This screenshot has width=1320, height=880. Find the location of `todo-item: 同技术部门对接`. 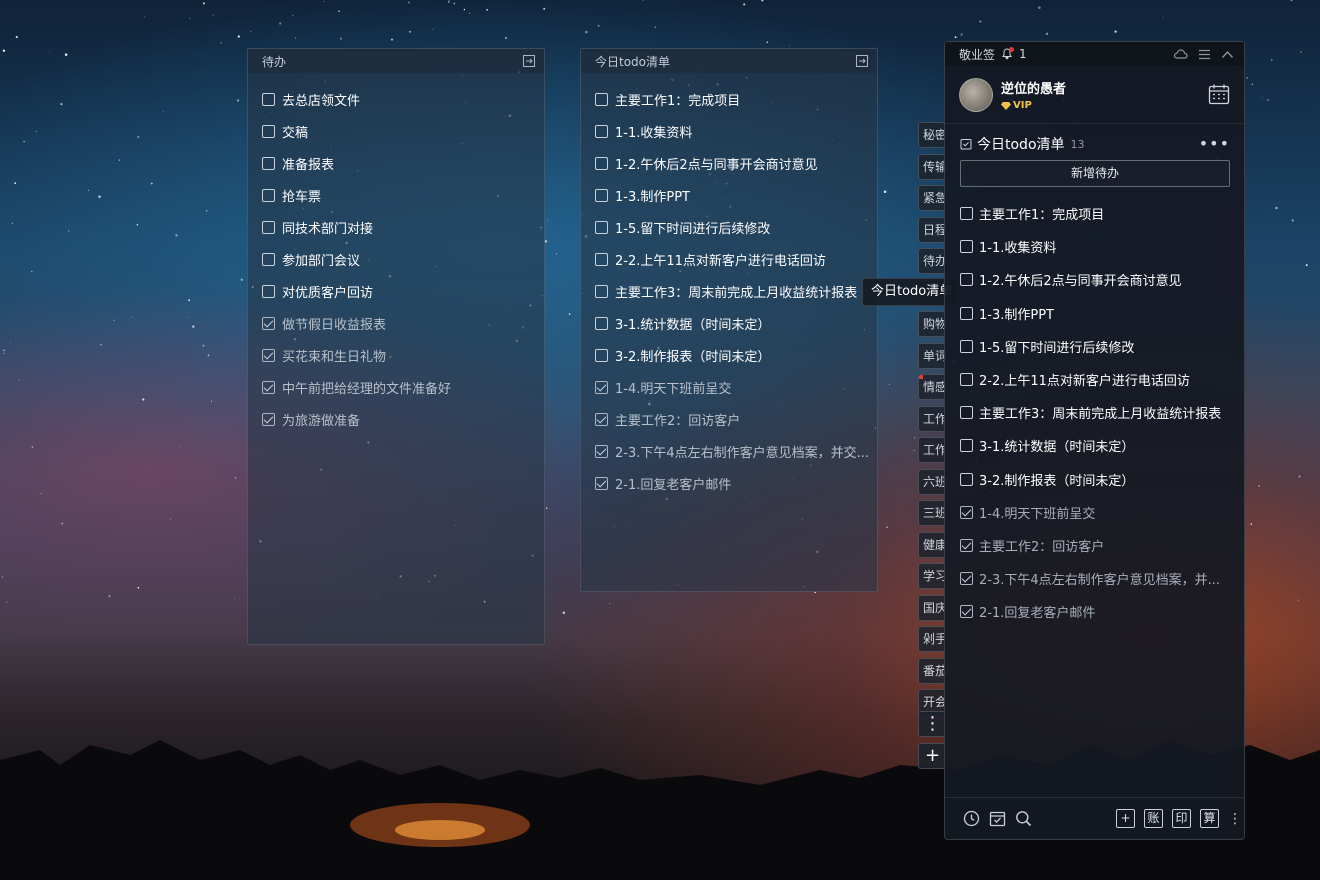

todo-item: 同技术部门对接 is located at coordinates (403, 227).